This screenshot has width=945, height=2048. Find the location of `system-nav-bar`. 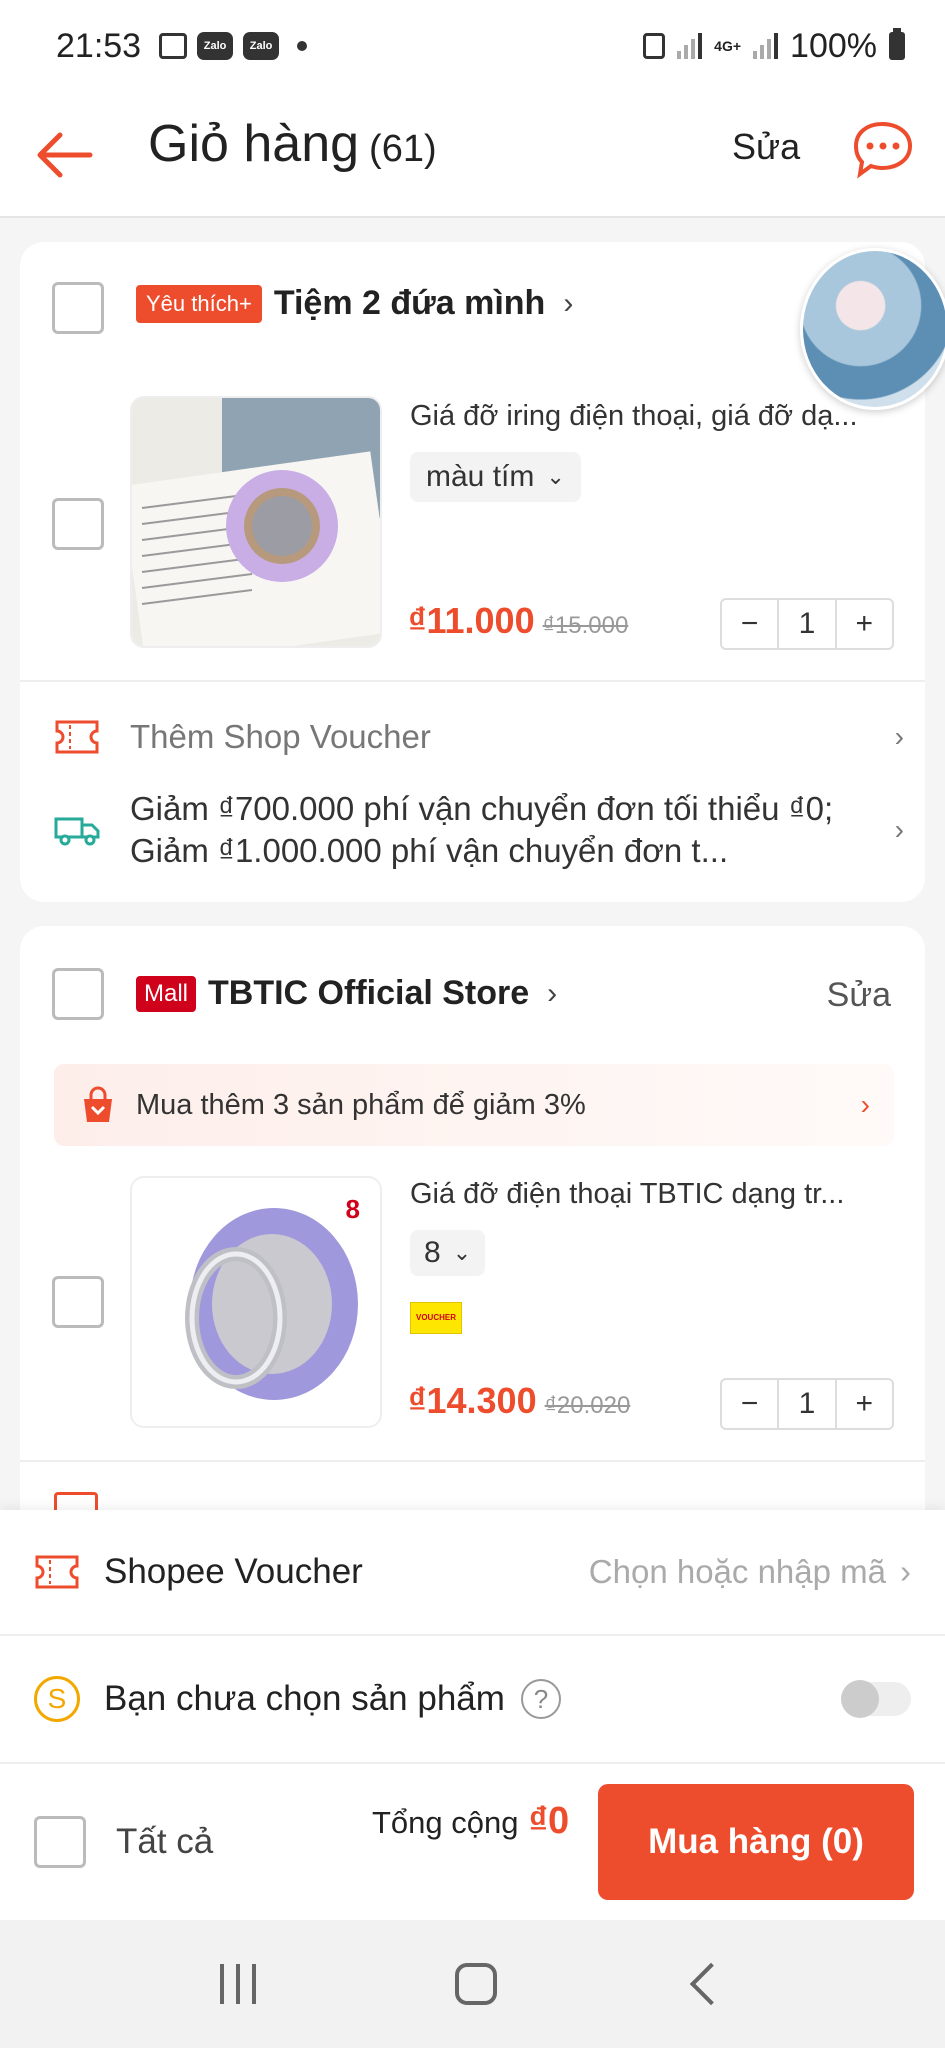

system-nav-bar is located at coordinates (472, 1984).